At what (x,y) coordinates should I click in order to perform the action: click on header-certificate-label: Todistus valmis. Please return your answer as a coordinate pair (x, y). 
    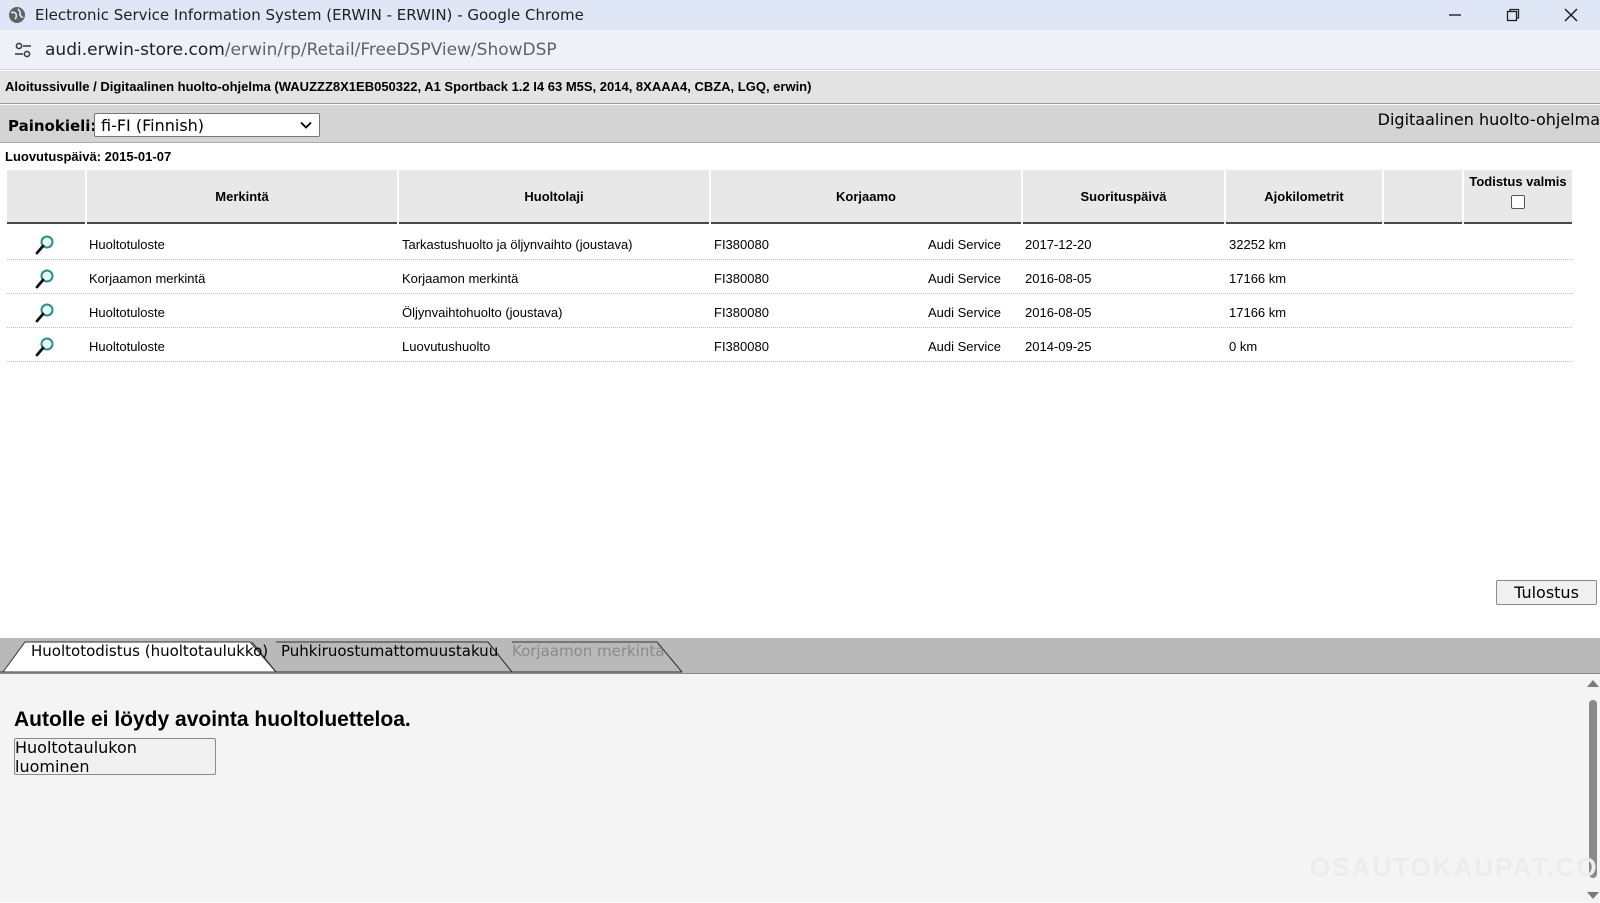
    Looking at the image, I should click on (1518, 181).